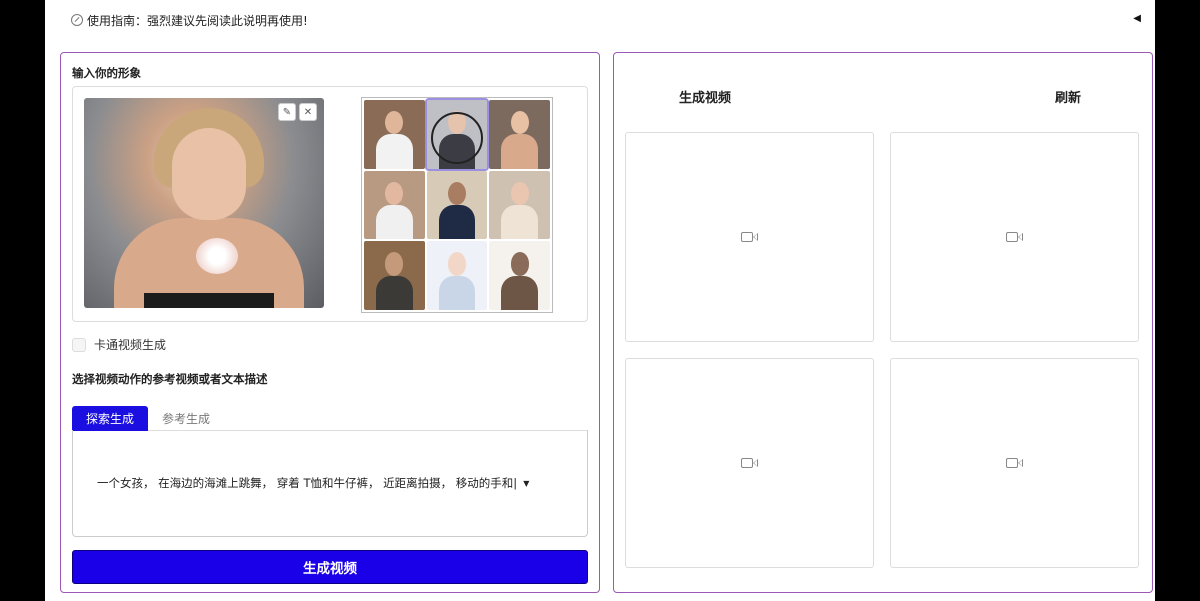  Describe the element at coordinates (456, 138) in the screenshot. I see `cursor-highlight-ring` at that location.